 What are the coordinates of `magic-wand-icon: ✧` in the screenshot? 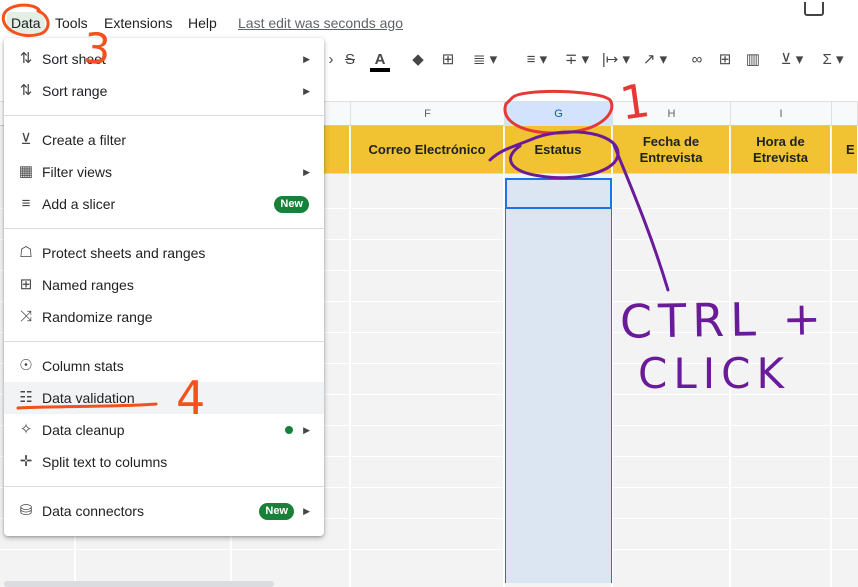 It's located at (26, 429).